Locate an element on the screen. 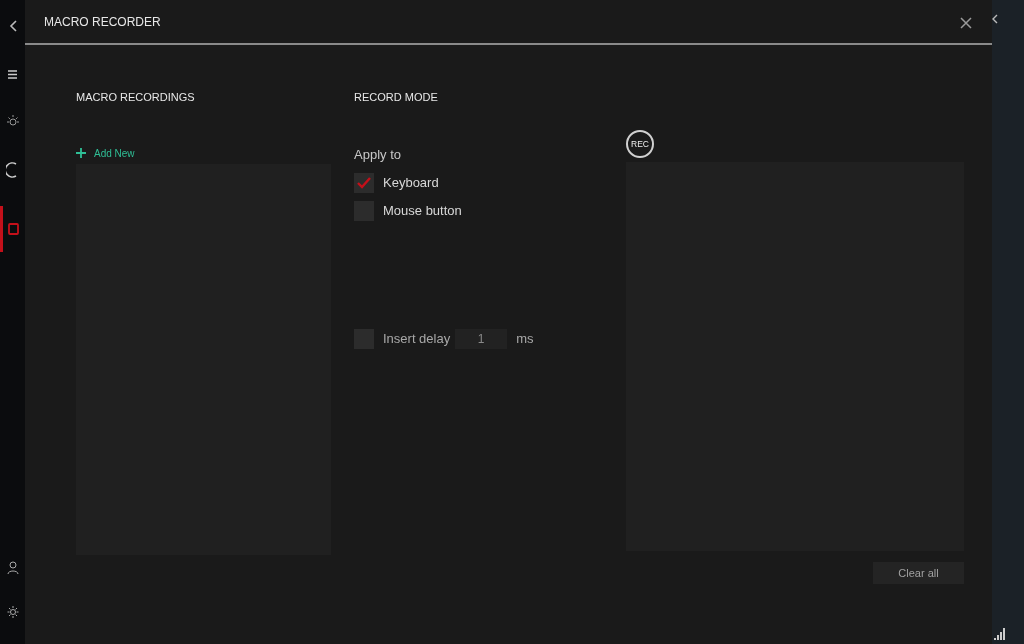 This screenshot has height=644, width=1024. section-heading: MACRO RECORDINGS is located at coordinates (136, 97).